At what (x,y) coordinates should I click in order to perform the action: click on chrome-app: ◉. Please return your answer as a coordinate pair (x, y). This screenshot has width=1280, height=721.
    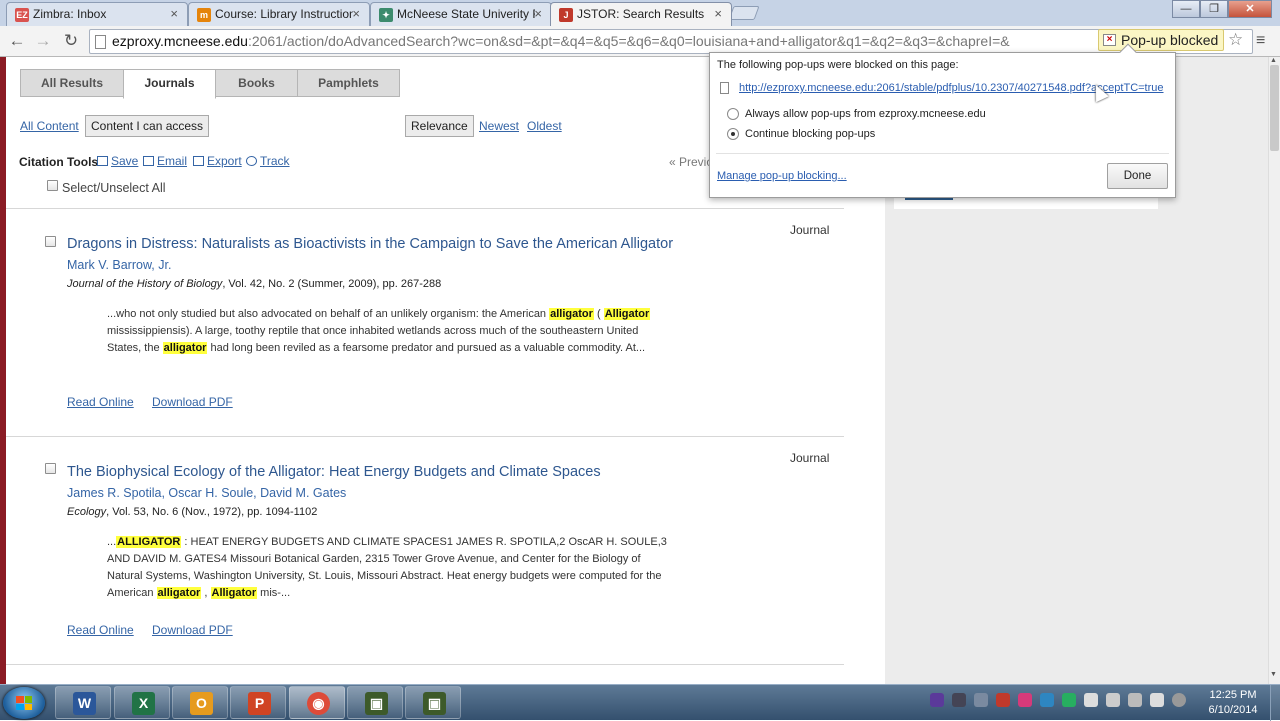
    Looking at the image, I should click on (317, 702).